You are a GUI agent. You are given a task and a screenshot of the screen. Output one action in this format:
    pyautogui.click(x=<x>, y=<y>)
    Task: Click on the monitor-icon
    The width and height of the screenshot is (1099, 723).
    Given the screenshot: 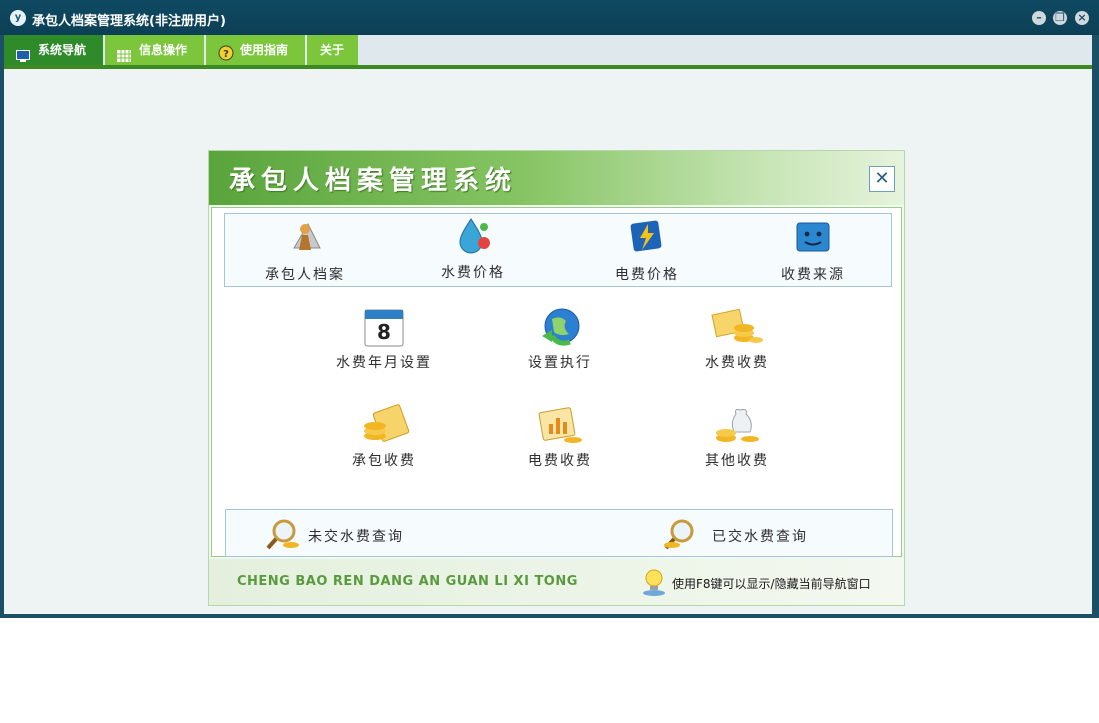 What is the action you would take?
    pyautogui.click(x=23, y=52)
    